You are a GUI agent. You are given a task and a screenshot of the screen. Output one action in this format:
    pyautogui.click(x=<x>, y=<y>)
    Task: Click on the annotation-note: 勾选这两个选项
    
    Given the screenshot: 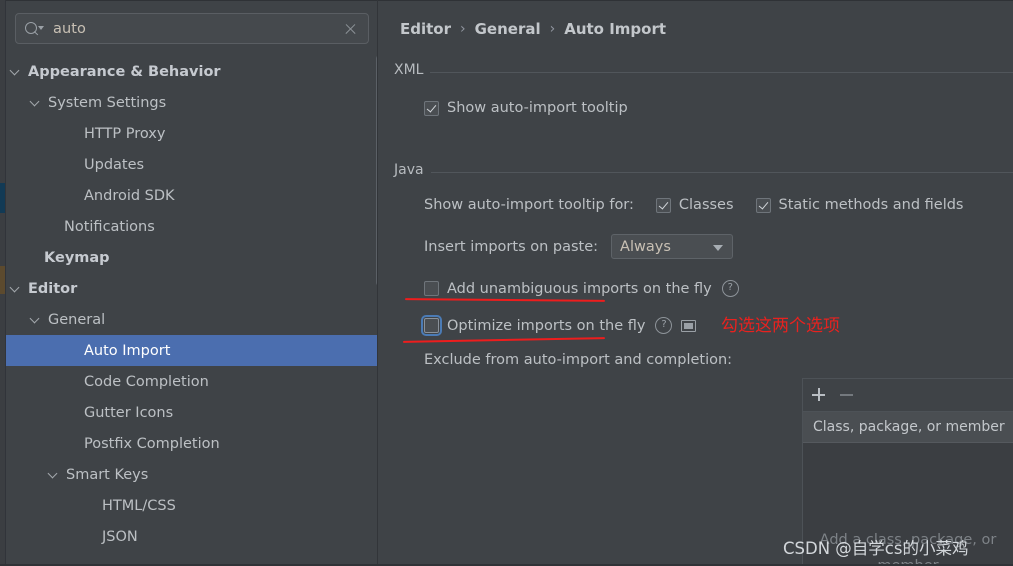 What is the action you would take?
    pyautogui.click(x=780, y=326)
    